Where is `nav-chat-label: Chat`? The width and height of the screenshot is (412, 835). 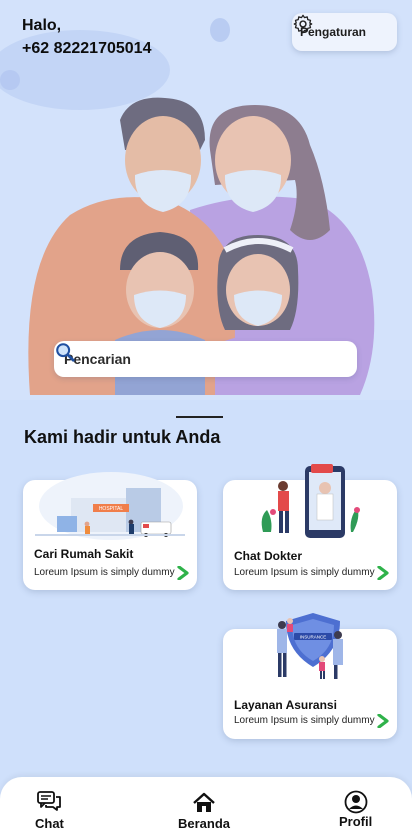 nav-chat-label: Chat is located at coordinates (49, 823).